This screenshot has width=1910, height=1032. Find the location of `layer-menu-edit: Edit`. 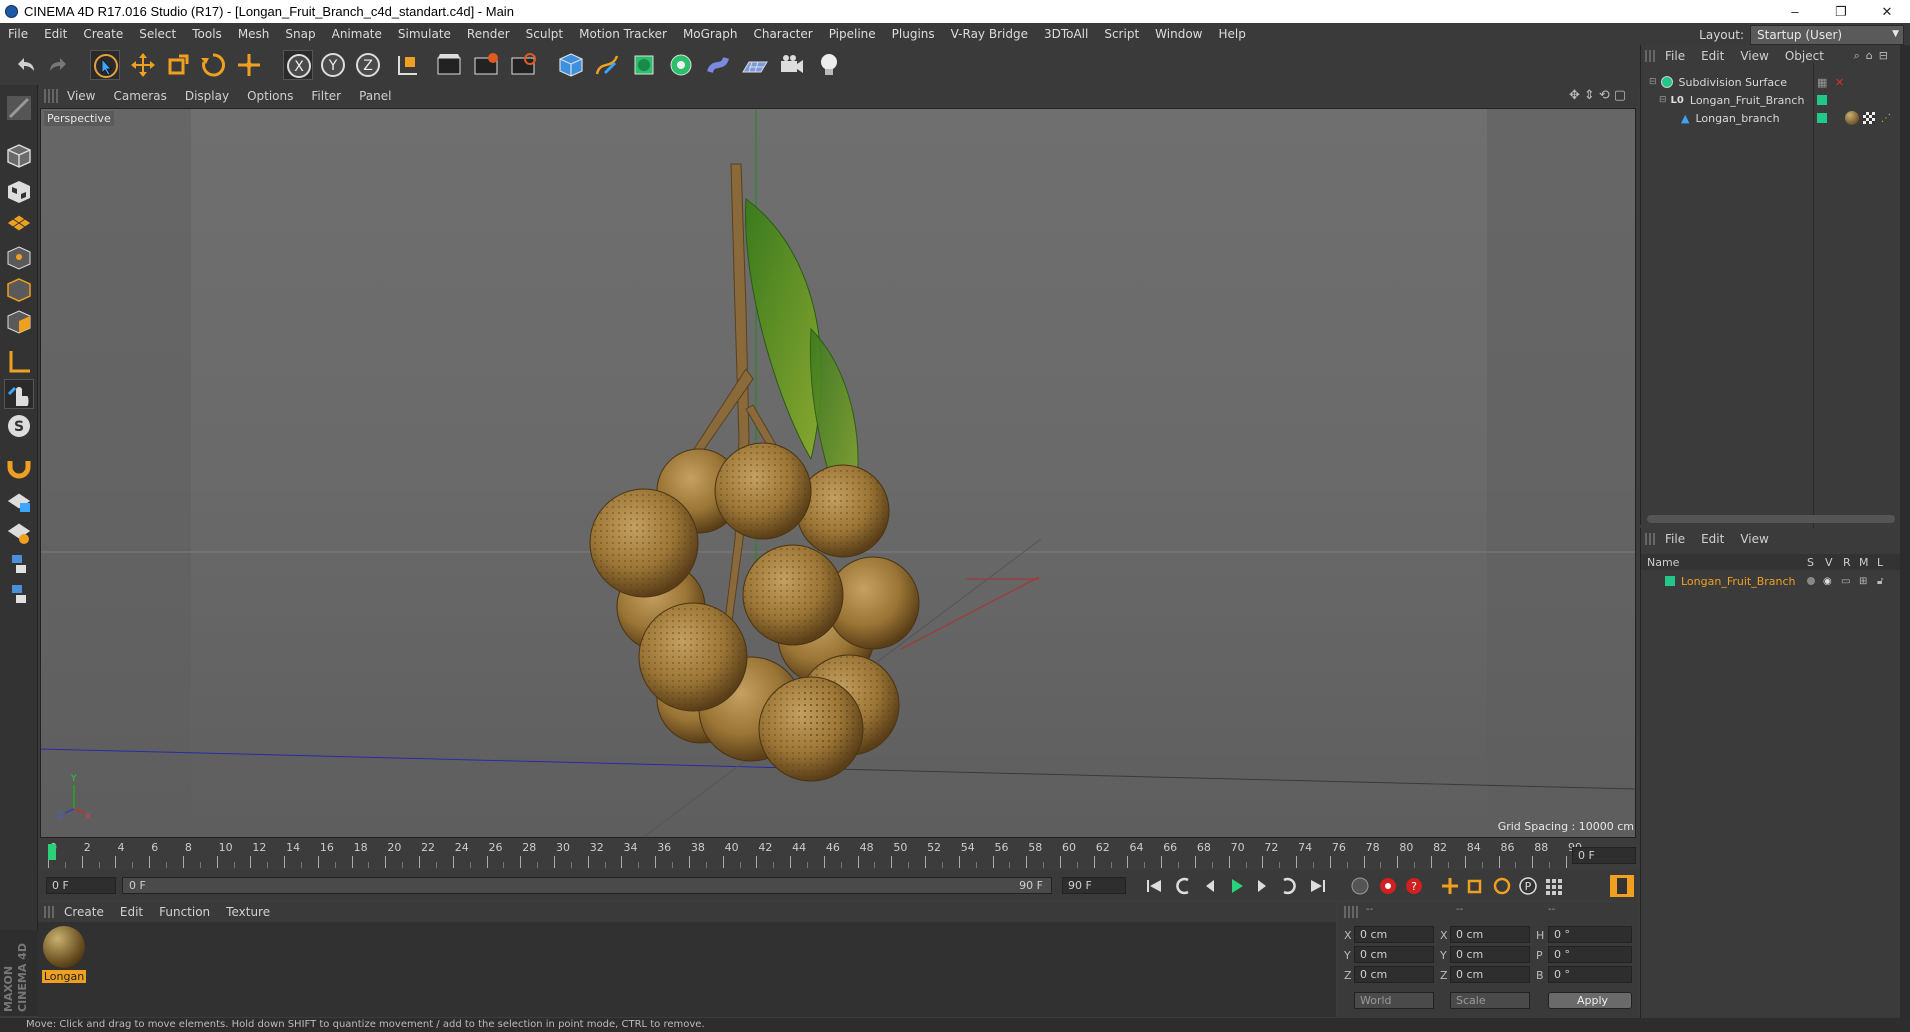

layer-menu-edit: Edit is located at coordinates (1712, 539).